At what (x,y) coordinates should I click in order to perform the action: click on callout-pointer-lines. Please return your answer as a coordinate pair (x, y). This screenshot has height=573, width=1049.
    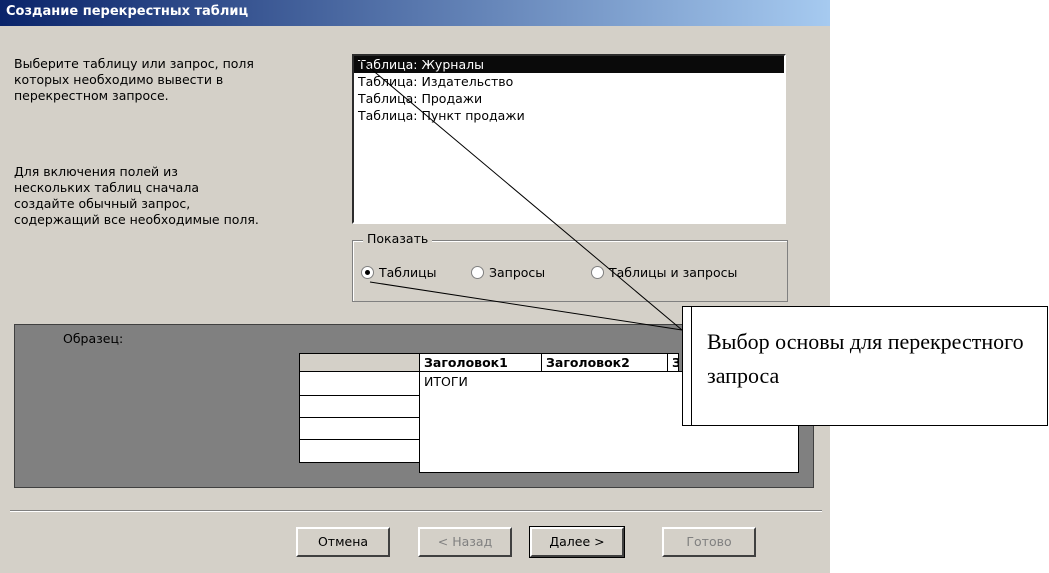
    Looking at the image, I should click on (520, 194).